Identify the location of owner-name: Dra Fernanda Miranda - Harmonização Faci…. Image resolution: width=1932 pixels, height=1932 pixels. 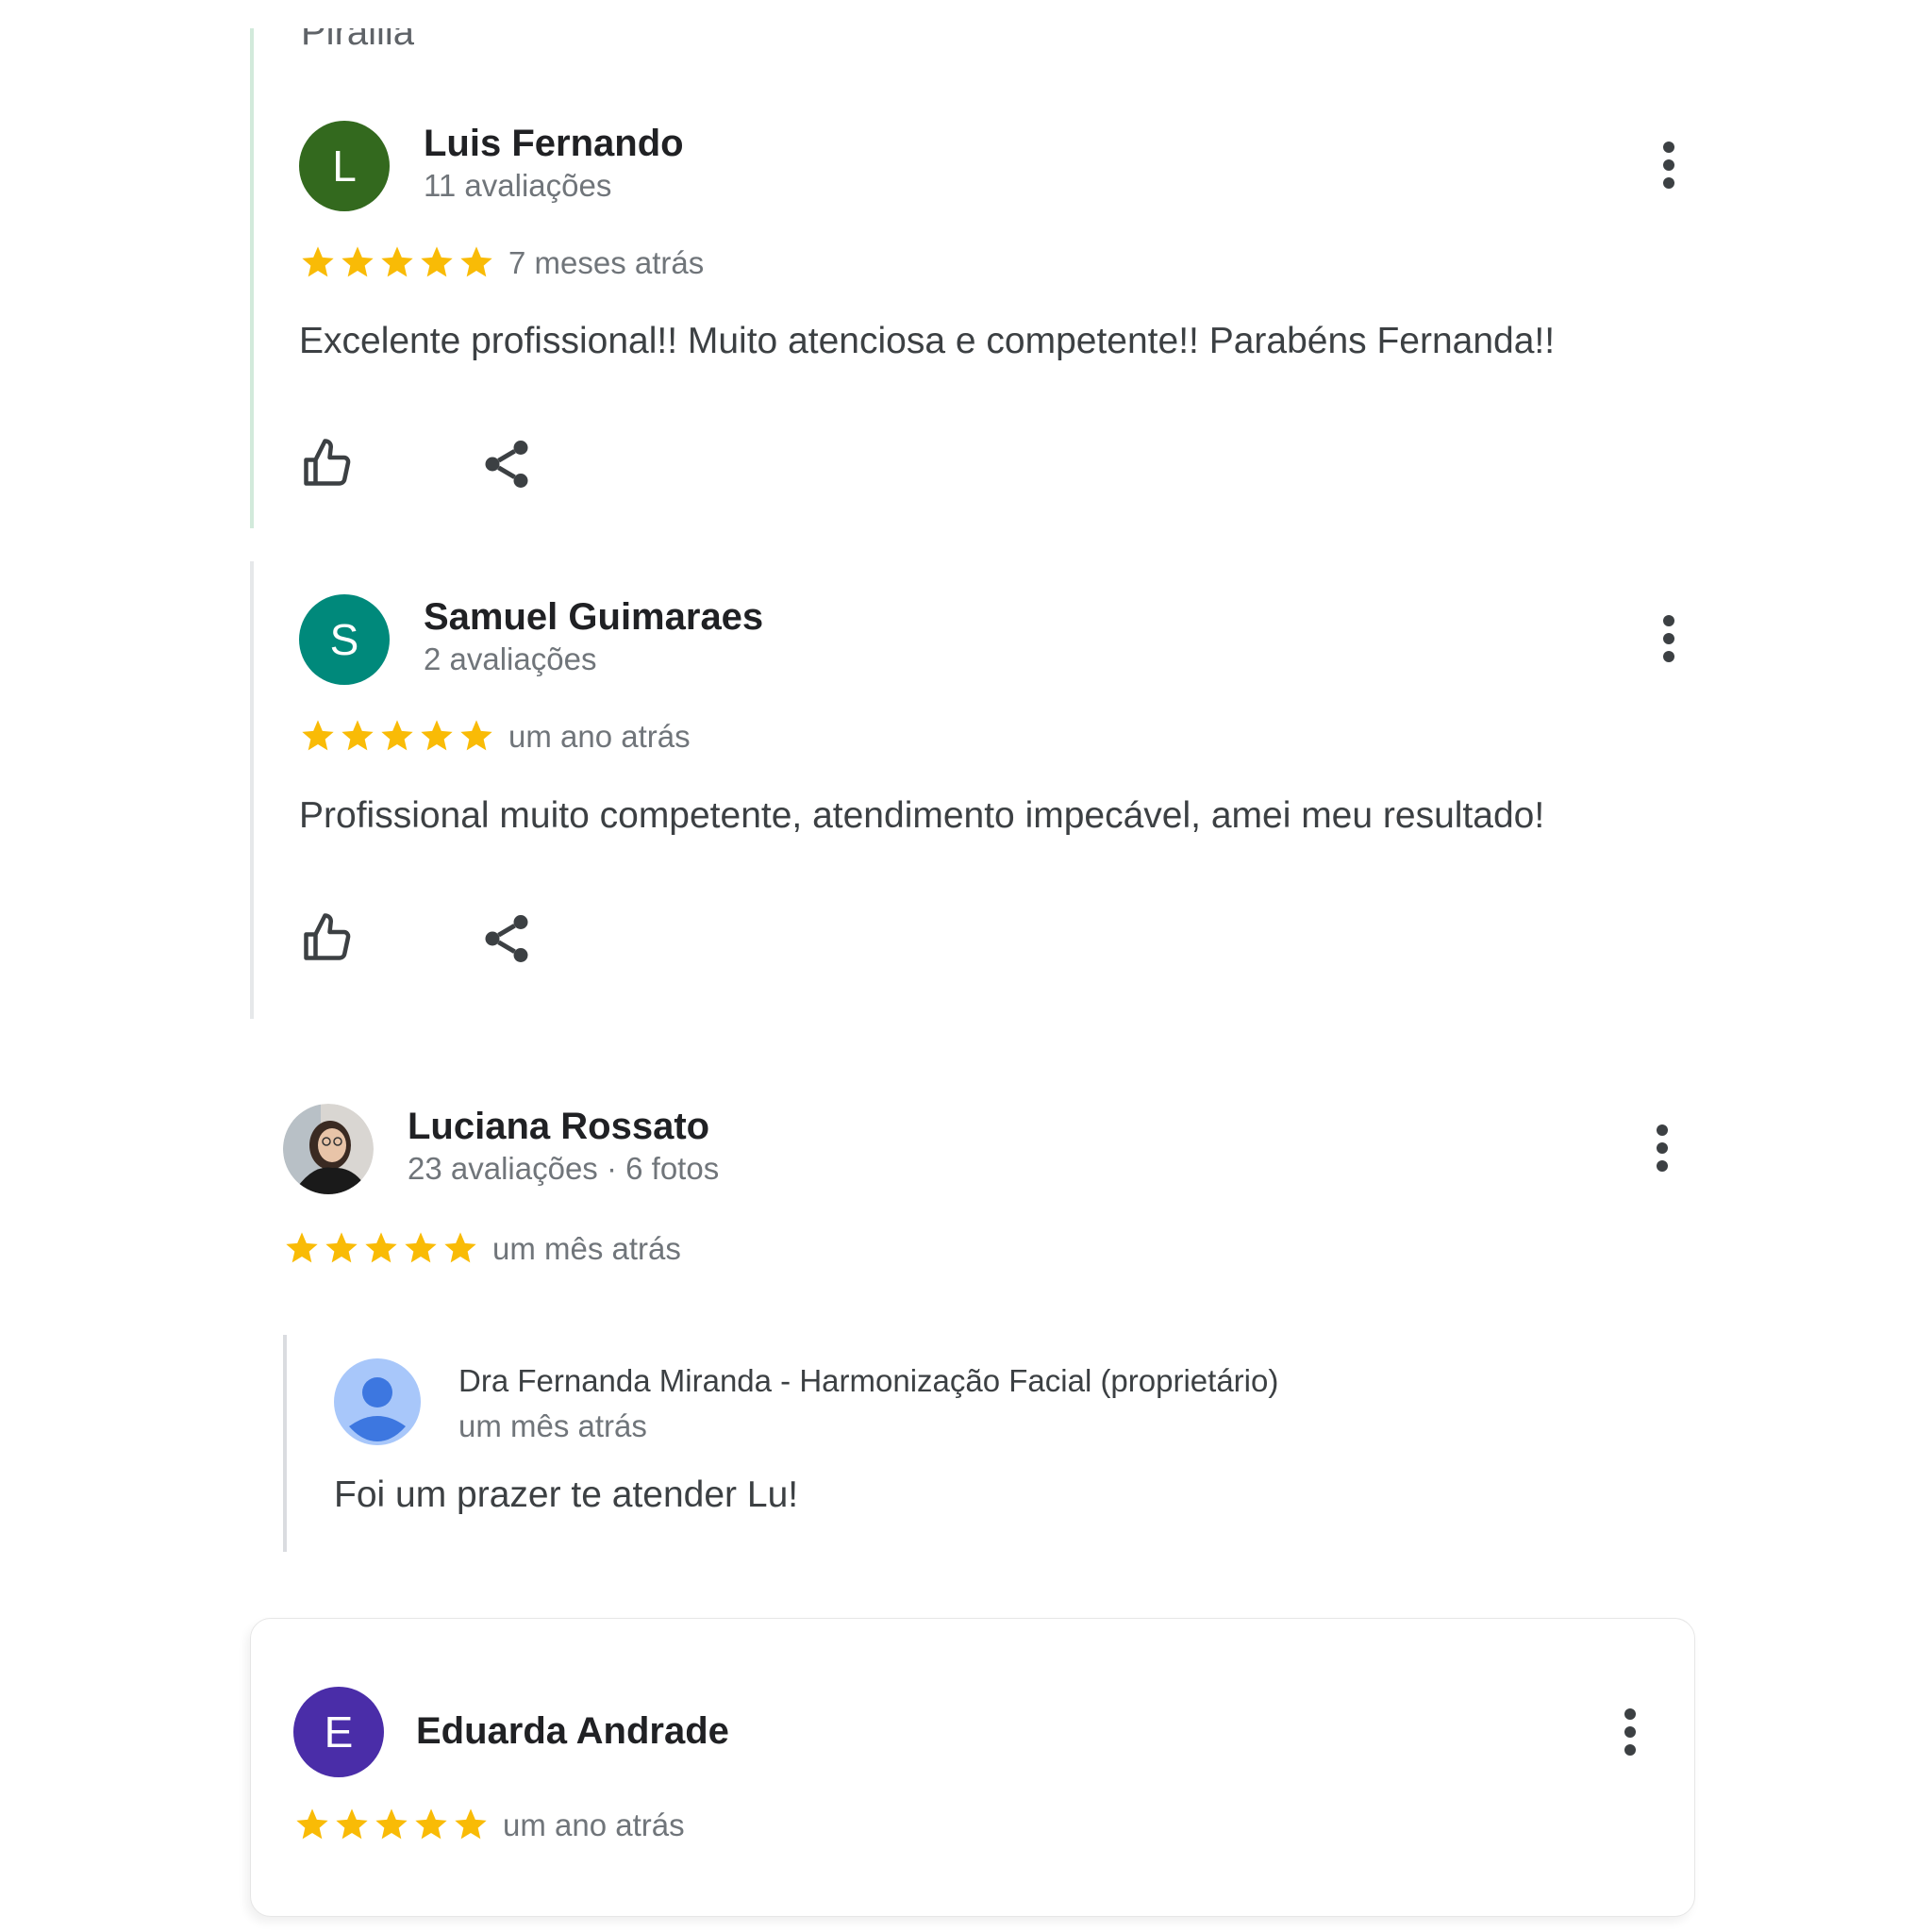
(868, 1381).